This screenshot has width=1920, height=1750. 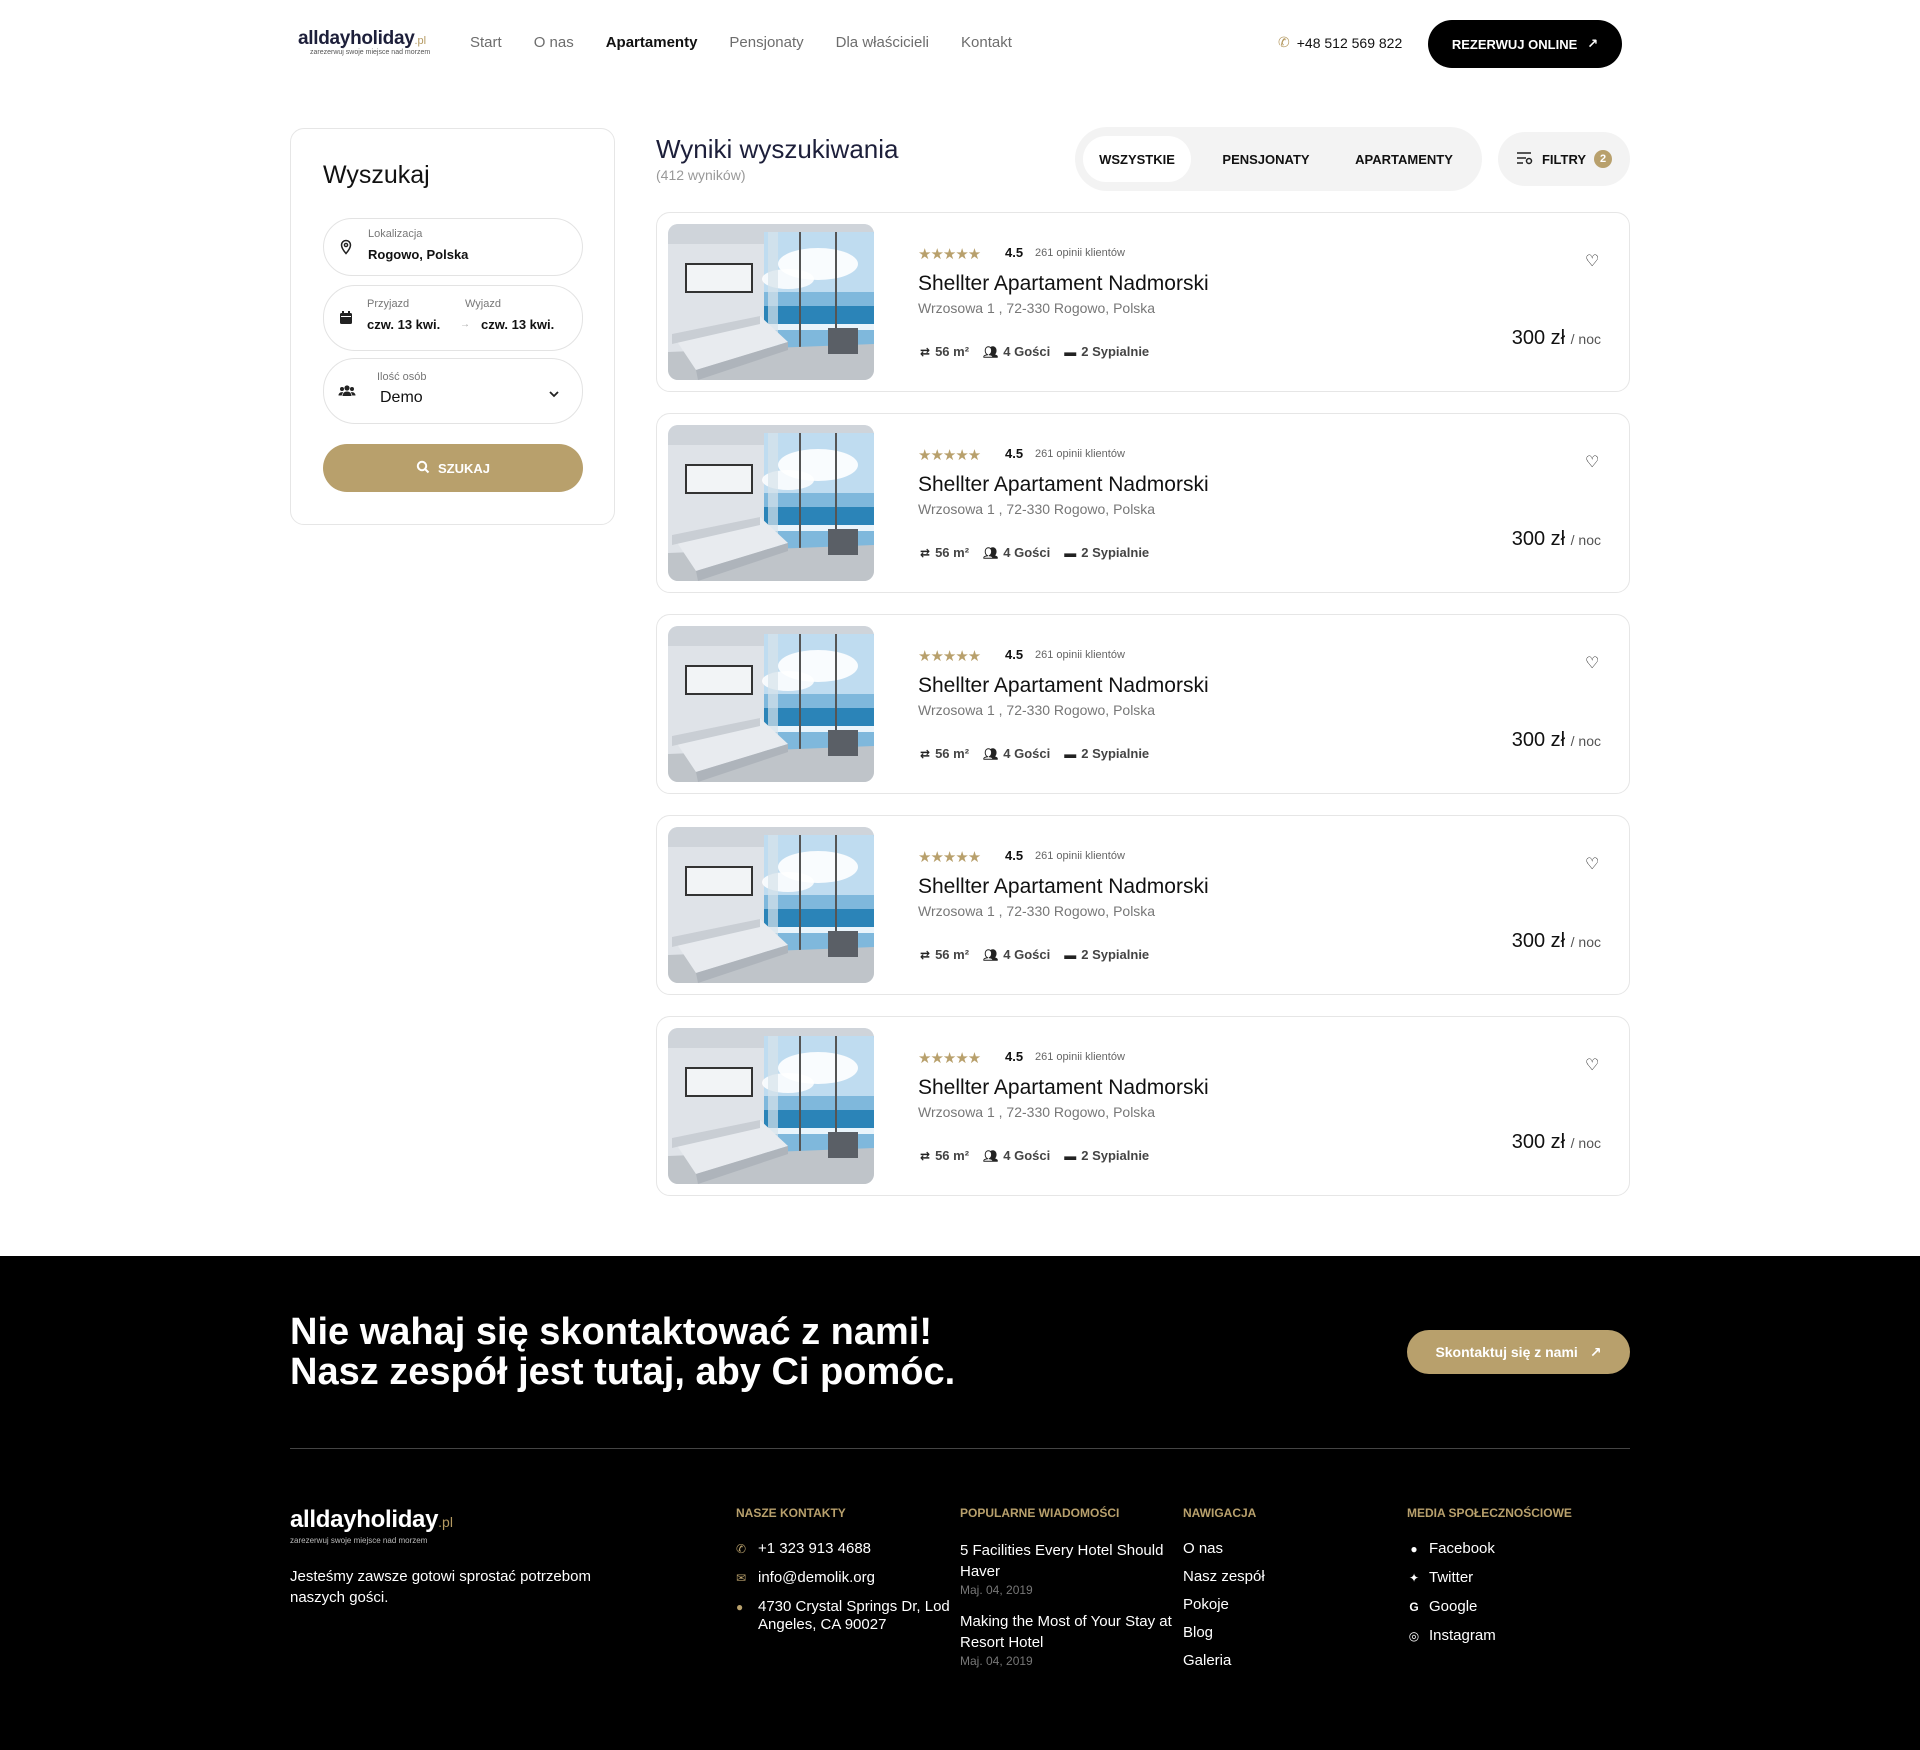 I want to click on footer-nav-zespol: Nasz zespół, so click(x=1224, y=1576).